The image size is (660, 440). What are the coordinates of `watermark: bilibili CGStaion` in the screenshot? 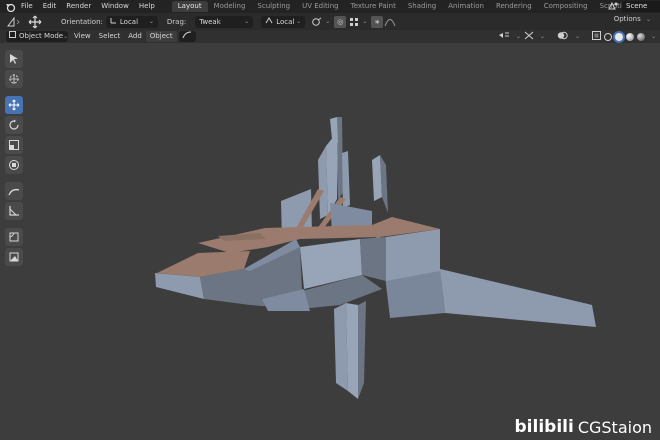 It's located at (584, 427).